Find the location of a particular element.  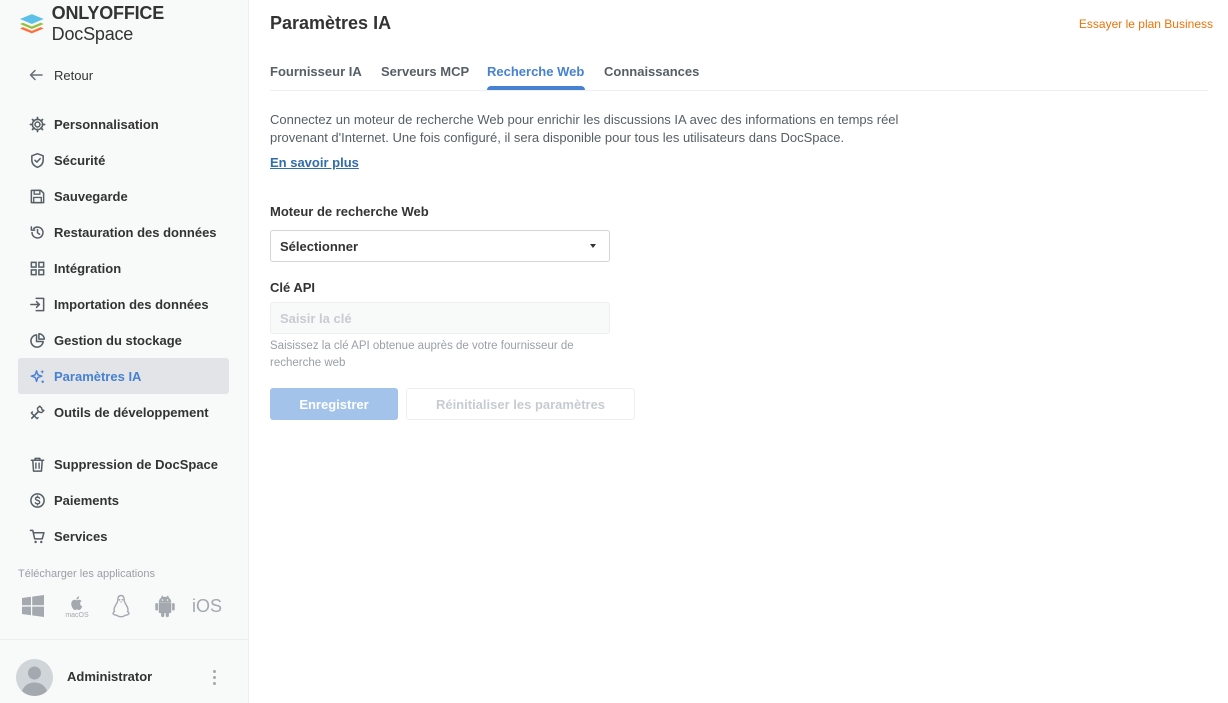

learn-more-link: En savoir plus is located at coordinates (314, 162).